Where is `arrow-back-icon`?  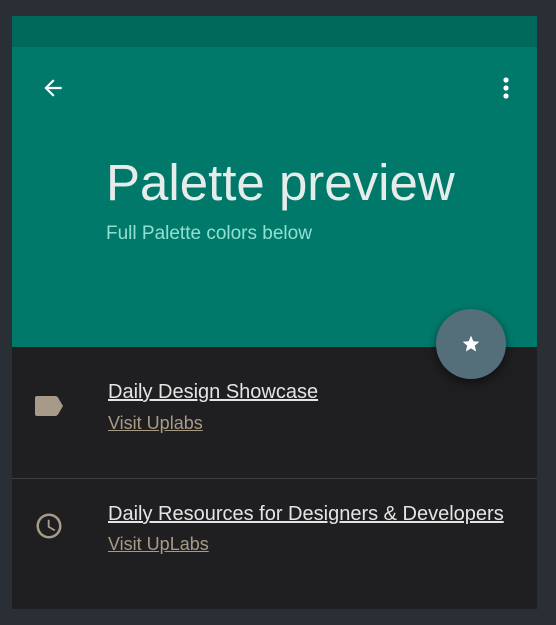 arrow-back-icon is located at coordinates (53, 88).